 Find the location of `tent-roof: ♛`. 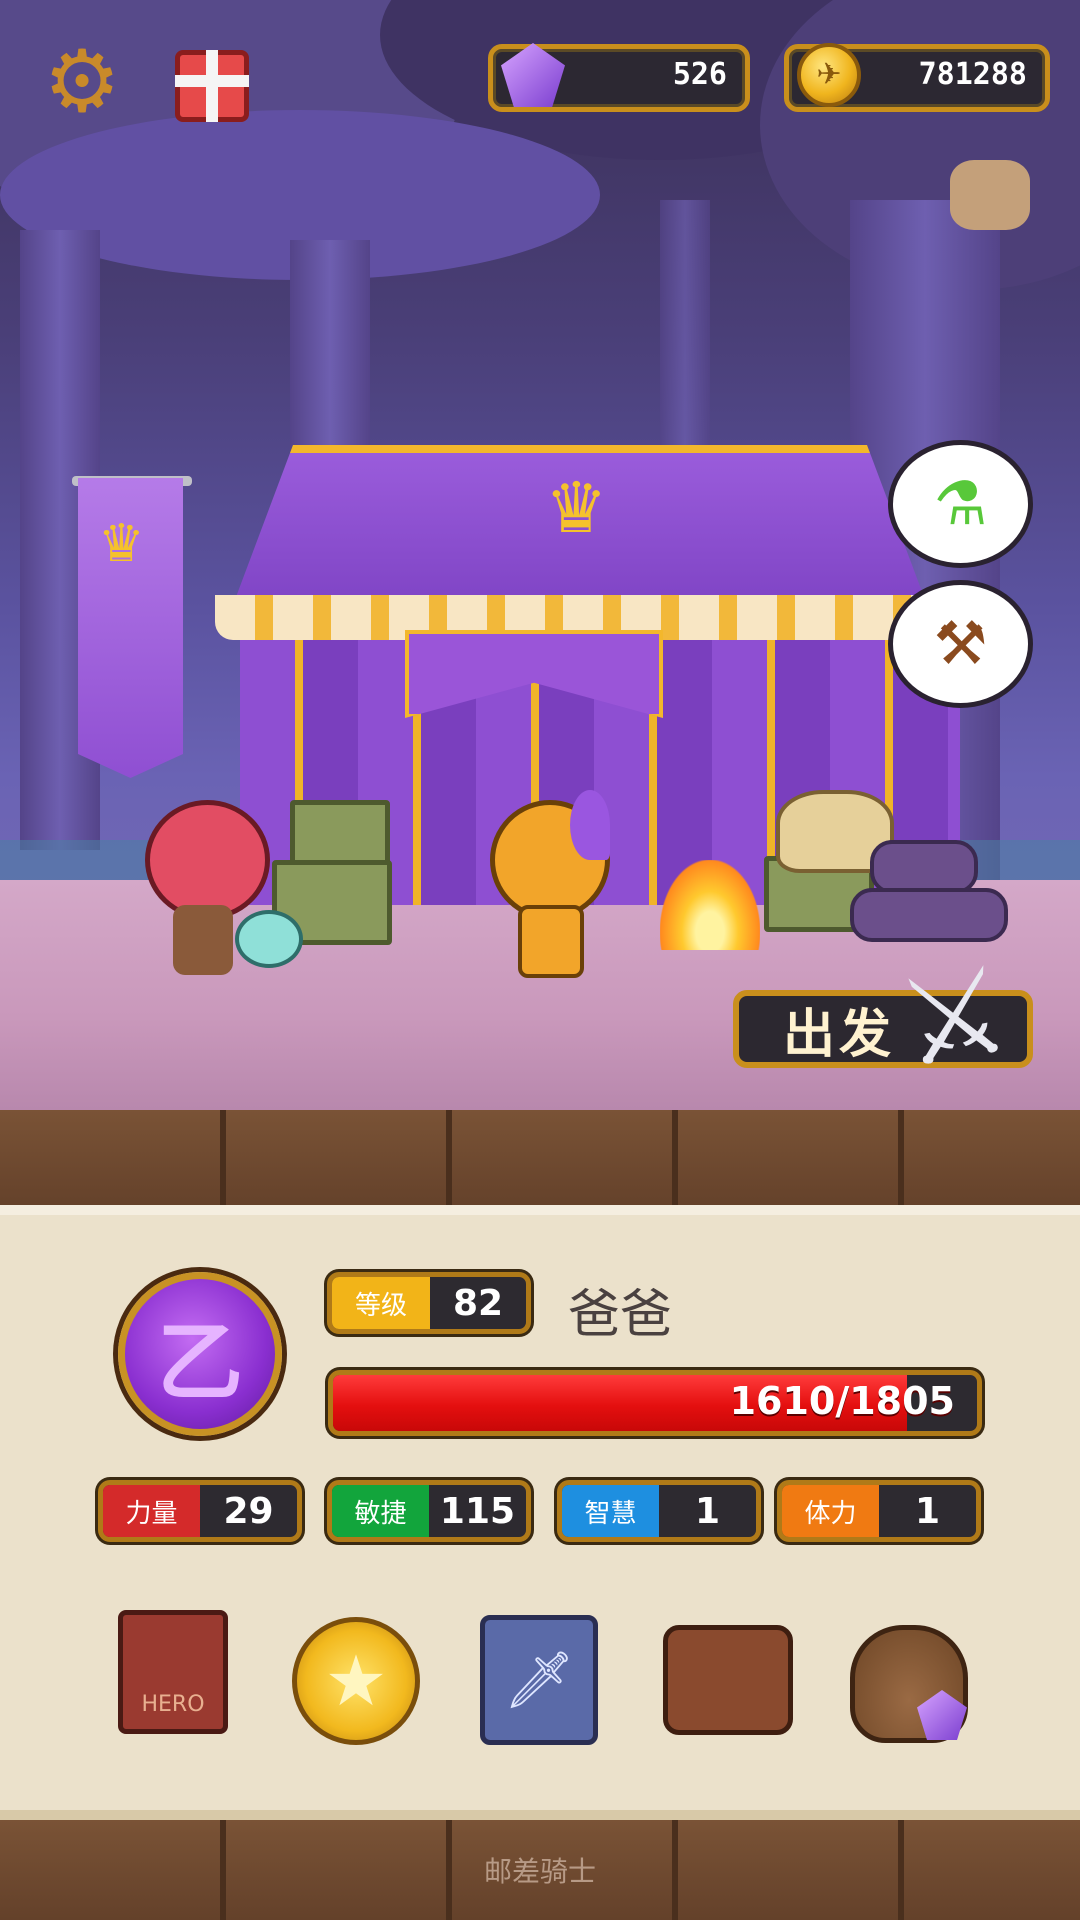

tent-roof: ♛ is located at coordinates (580, 529).